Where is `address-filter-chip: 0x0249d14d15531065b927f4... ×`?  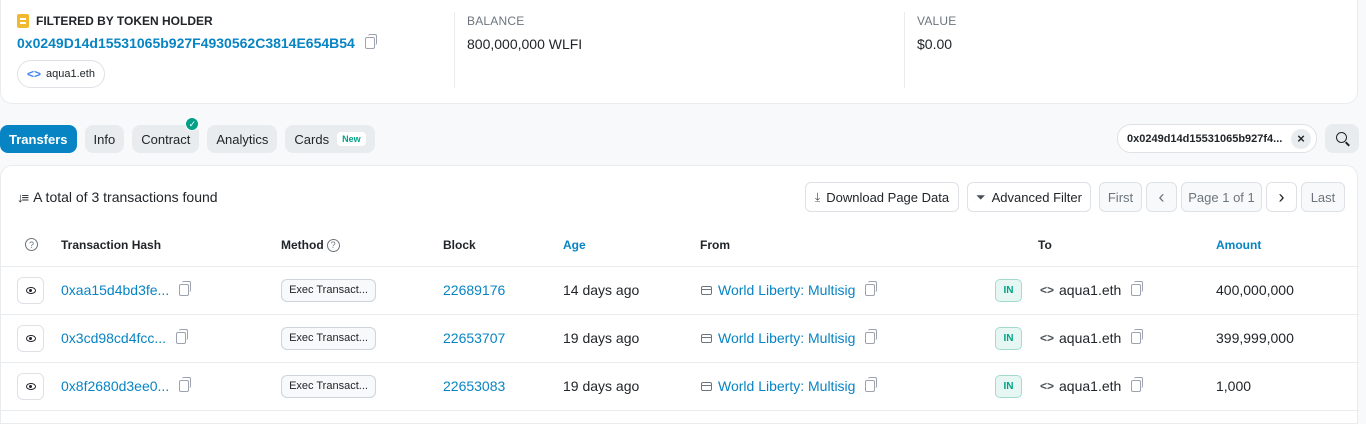
address-filter-chip: 0x0249d14d15531065b927f4... × is located at coordinates (1217, 138).